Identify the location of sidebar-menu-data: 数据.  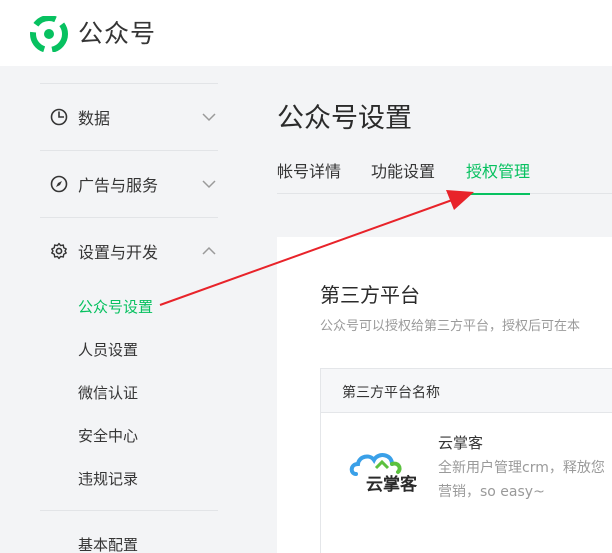
(133, 117).